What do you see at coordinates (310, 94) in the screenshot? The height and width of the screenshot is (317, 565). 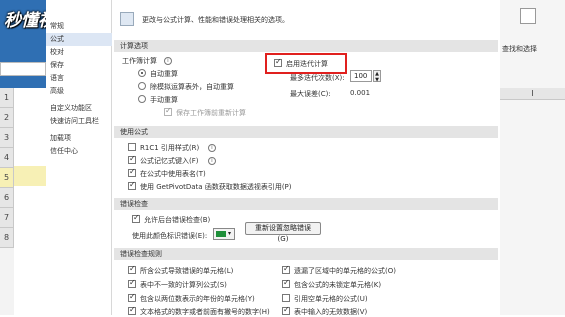 I see `max-change-label: 最大误差(C):` at bounding box center [310, 94].